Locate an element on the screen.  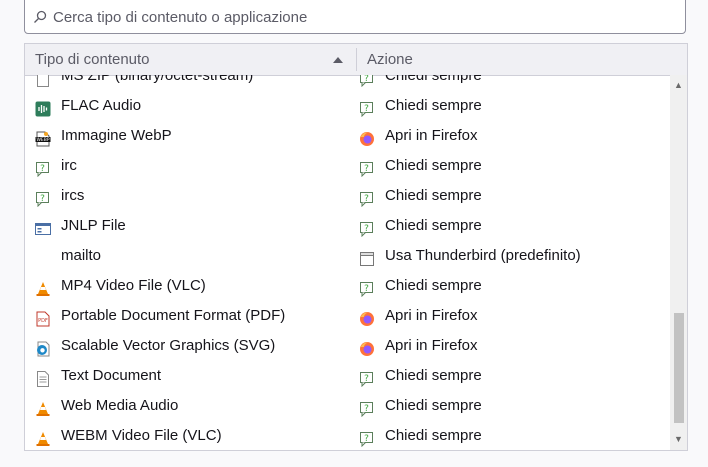
table-row-flac-audio: FLAC Audio? Chiedi sempre is located at coordinates (348, 106).